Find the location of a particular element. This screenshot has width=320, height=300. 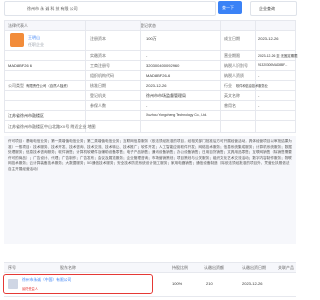

sh-col-ratio: 持股比例 is located at coordinates (180, 267).